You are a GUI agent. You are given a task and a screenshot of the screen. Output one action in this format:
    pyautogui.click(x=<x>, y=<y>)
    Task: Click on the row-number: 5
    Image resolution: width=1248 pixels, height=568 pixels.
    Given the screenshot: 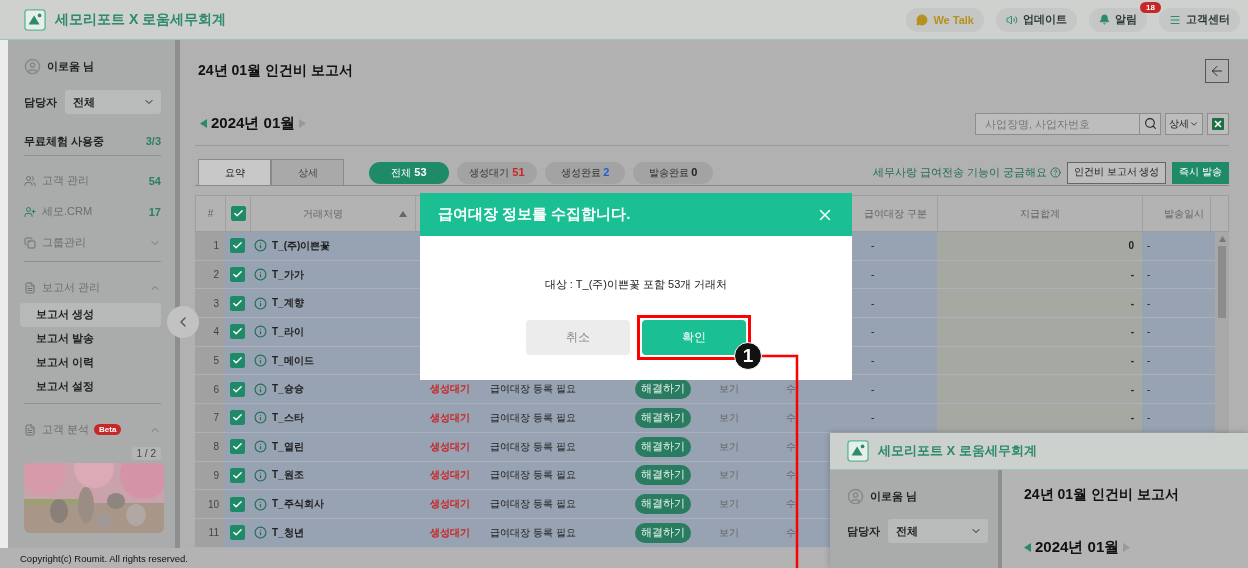 What is the action you would take?
    pyautogui.click(x=210, y=360)
    